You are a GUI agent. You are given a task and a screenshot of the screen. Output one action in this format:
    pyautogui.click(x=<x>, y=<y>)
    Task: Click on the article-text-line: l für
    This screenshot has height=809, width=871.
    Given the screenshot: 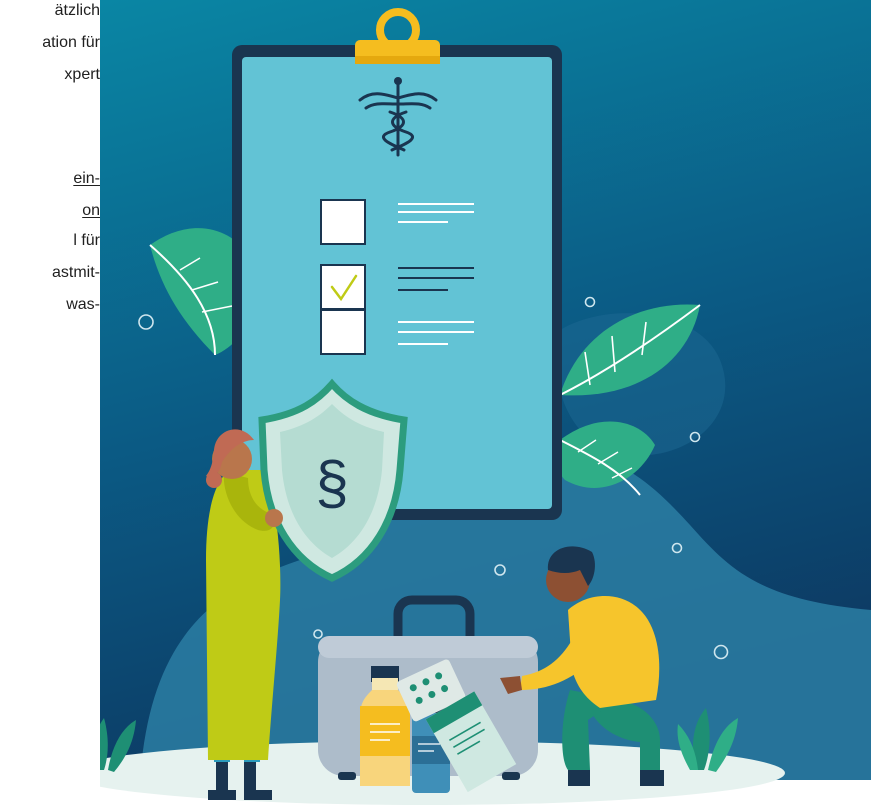 What is the action you would take?
    pyautogui.click(x=86, y=240)
    